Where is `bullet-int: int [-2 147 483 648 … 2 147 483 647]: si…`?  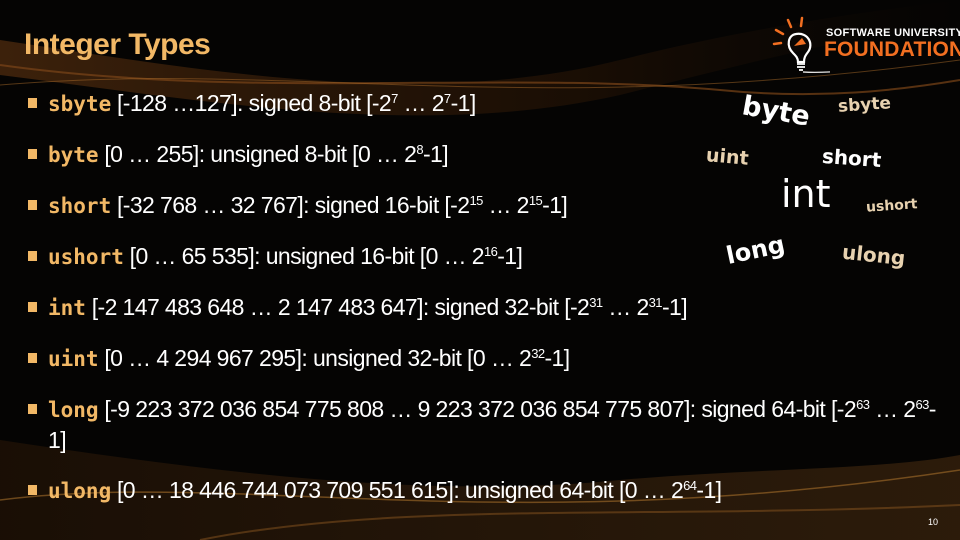
bullet-int: int [-2 147 483 648 … 2 147 483 647]: si… is located at coordinates (488, 307).